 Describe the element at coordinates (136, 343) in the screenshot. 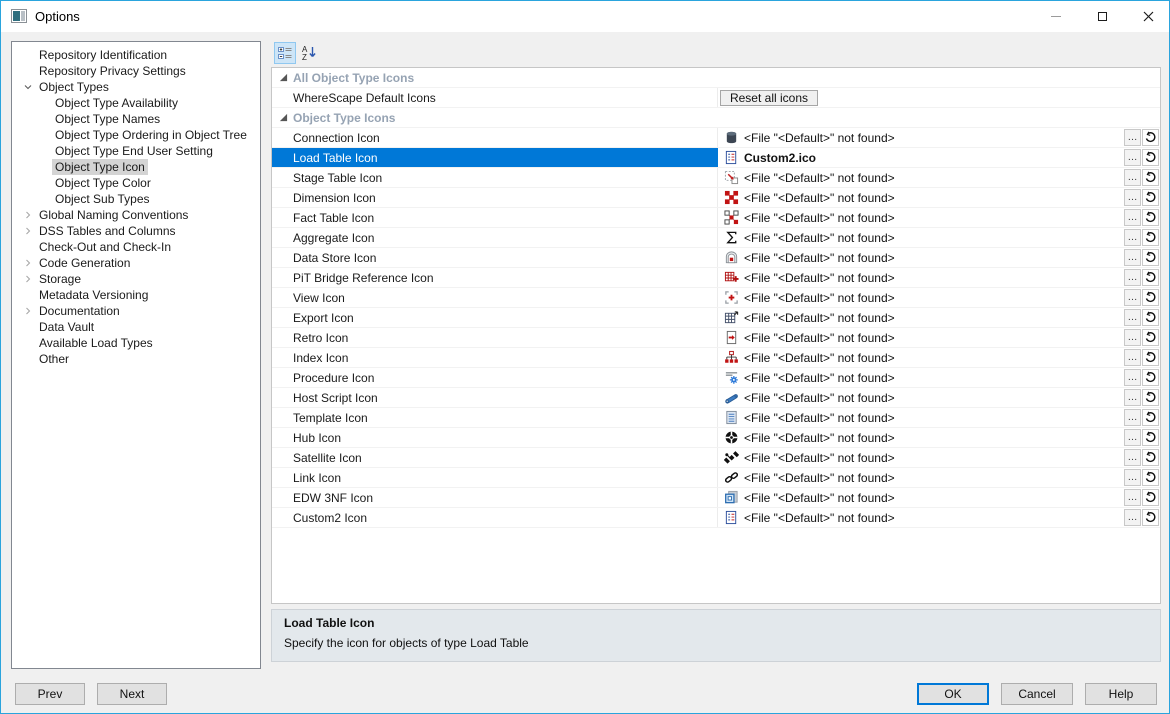

I see `tree-item-available-load-types: Available Load Types` at that location.